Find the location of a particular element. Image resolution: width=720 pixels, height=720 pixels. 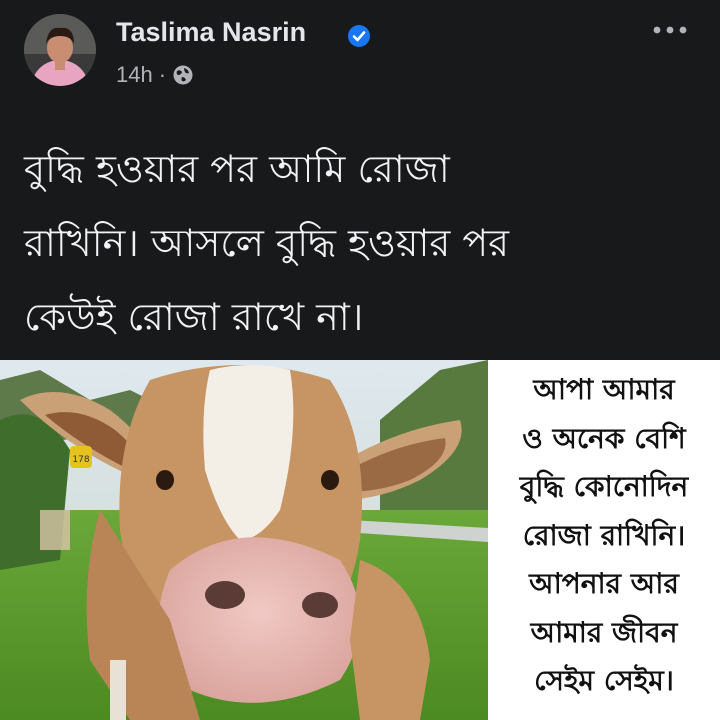

meme-line: বুদ্ধি কোনোদিন is located at coordinates (604, 486).